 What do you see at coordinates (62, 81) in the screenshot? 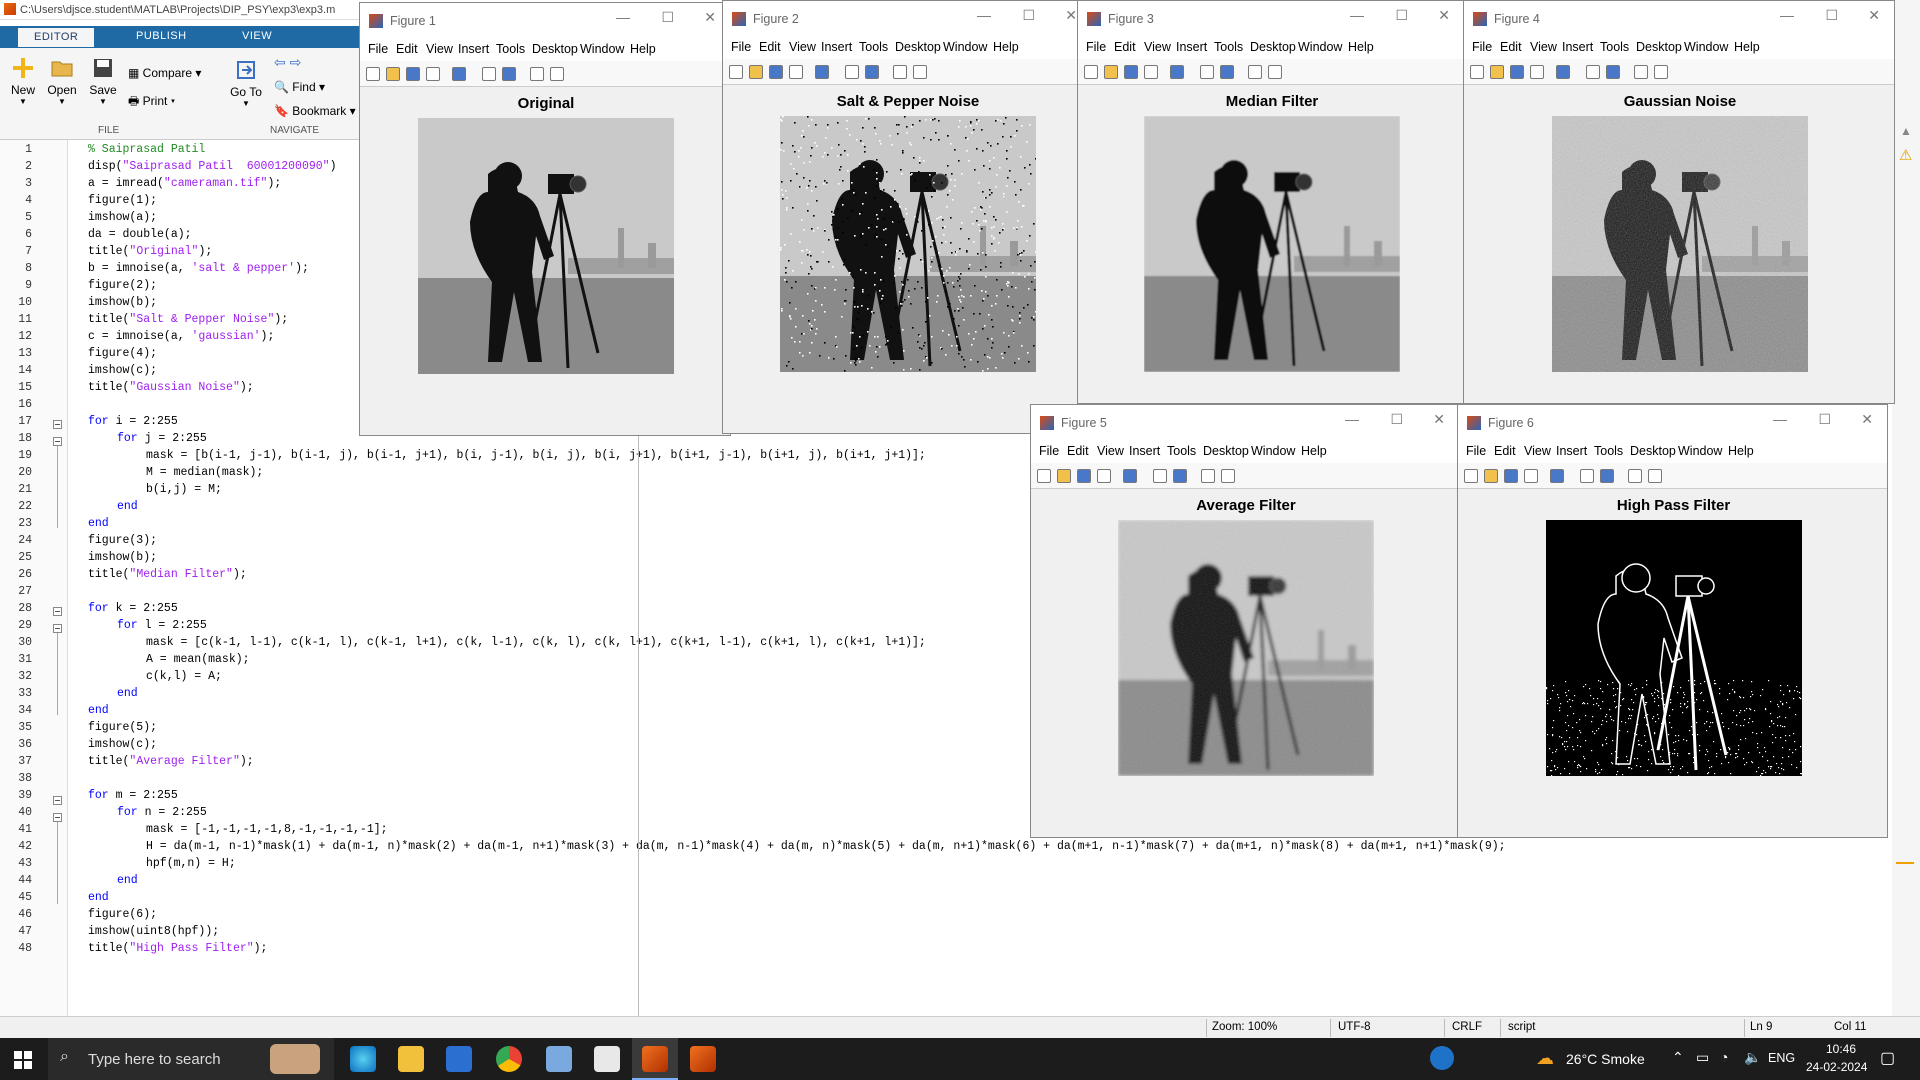
I see `open-button: Open ▼` at bounding box center [62, 81].